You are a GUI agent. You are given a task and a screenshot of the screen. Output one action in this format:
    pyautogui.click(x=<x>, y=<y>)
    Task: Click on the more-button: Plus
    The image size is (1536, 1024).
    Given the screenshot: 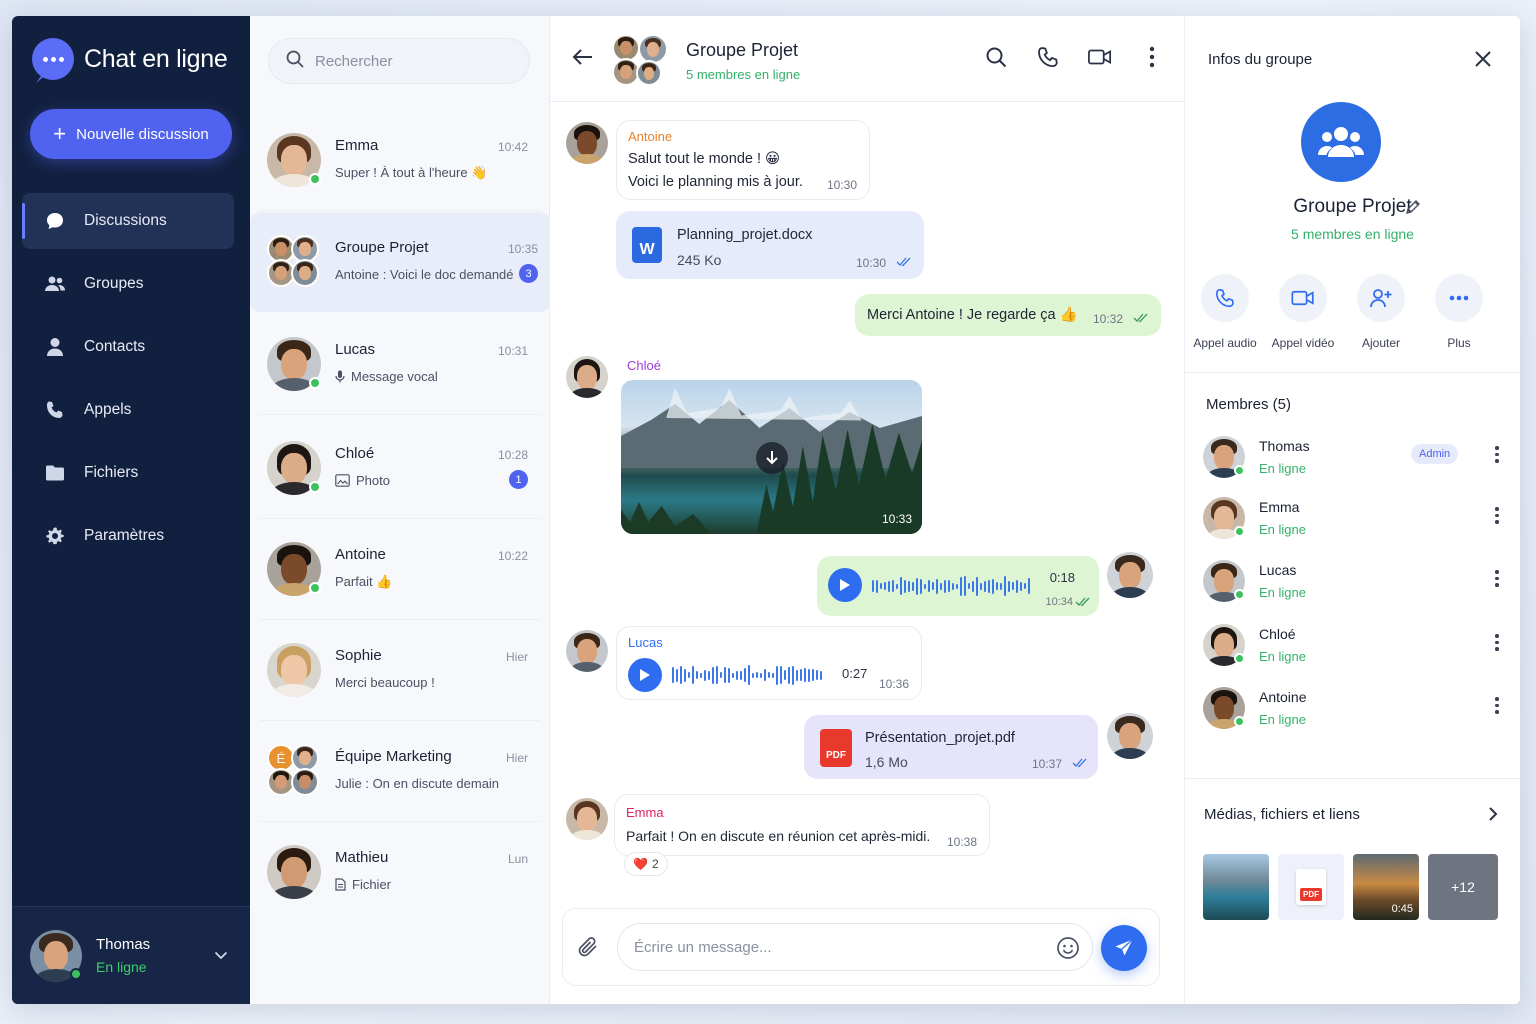 What is the action you would take?
    pyautogui.click(x=1459, y=312)
    